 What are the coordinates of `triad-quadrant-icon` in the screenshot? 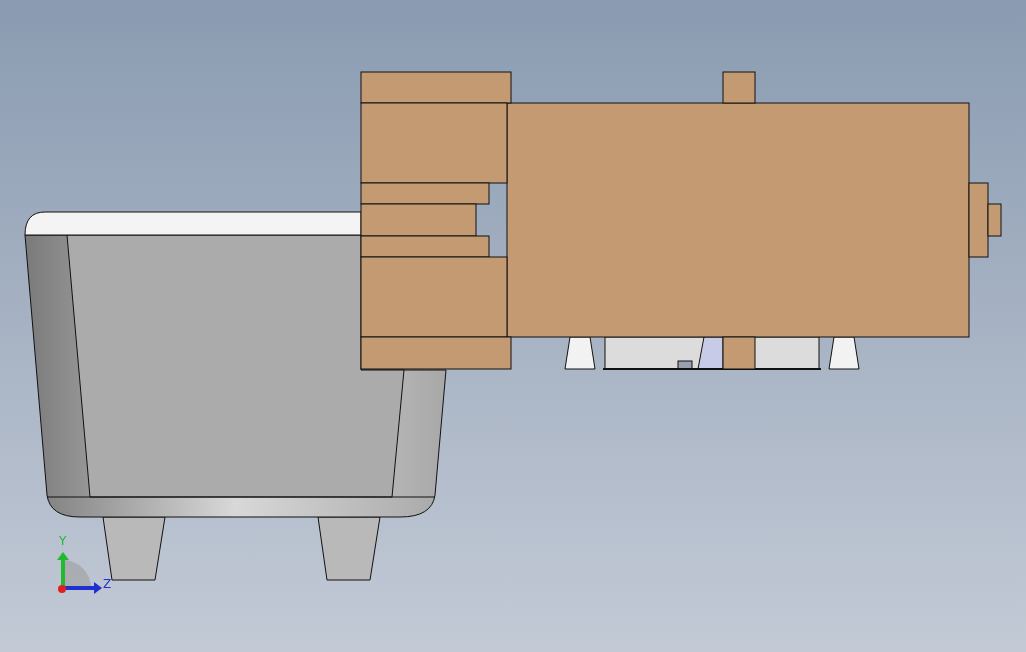 It's located at (77, 574).